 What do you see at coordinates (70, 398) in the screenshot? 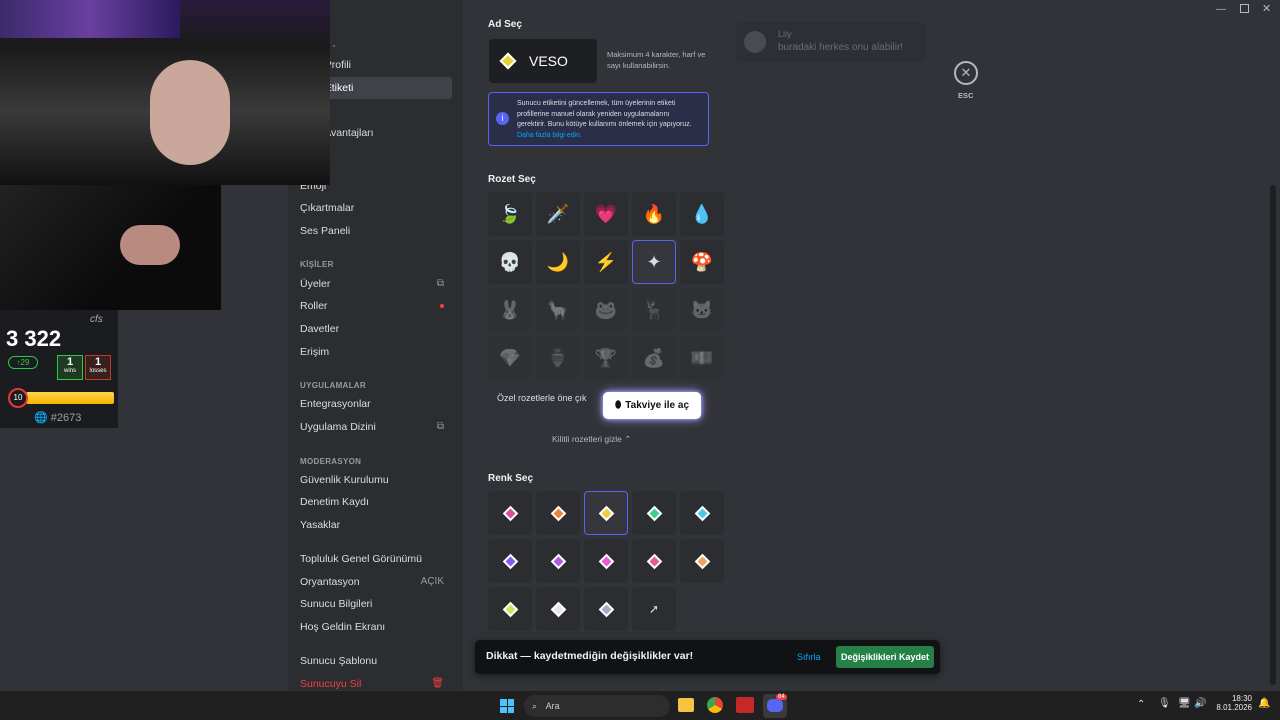
I see `level-progress-bar` at bounding box center [70, 398].